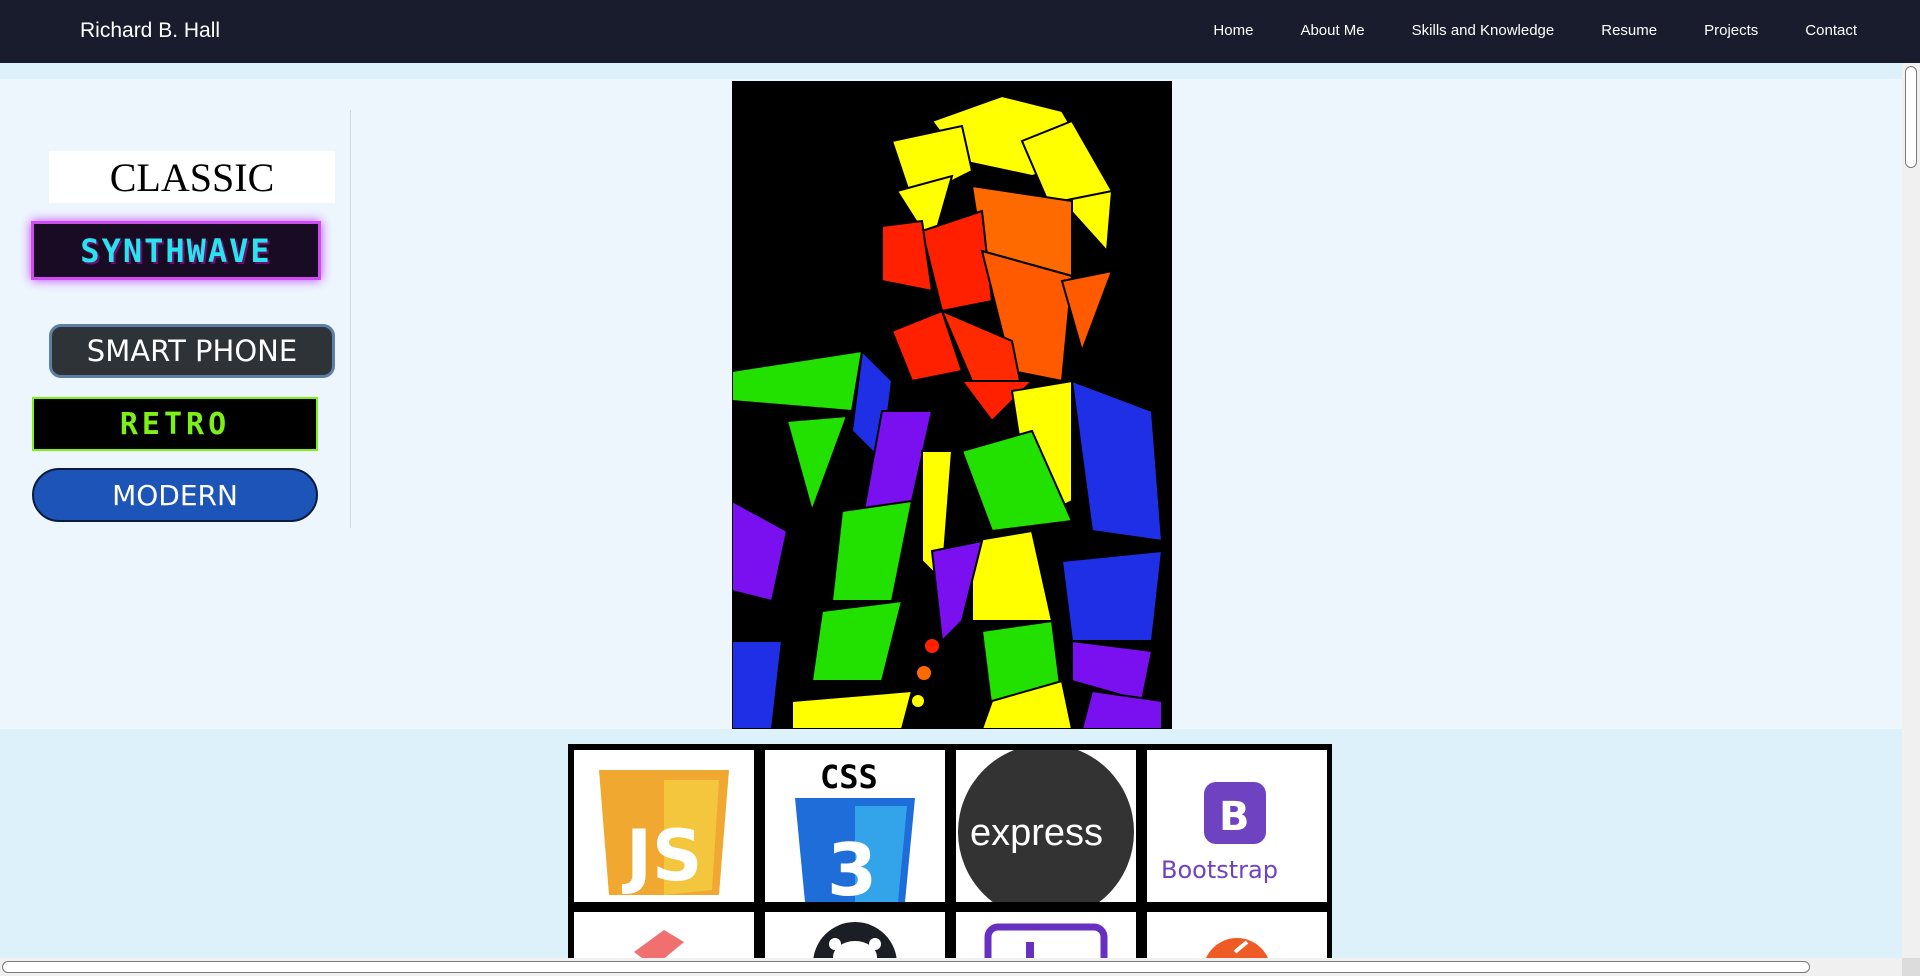 The width and height of the screenshot is (1920, 976). What do you see at coordinates (1911, 117) in the screenshot?
I see `vertical-scrollbar-thumb` at bounding box center [1911, 117].